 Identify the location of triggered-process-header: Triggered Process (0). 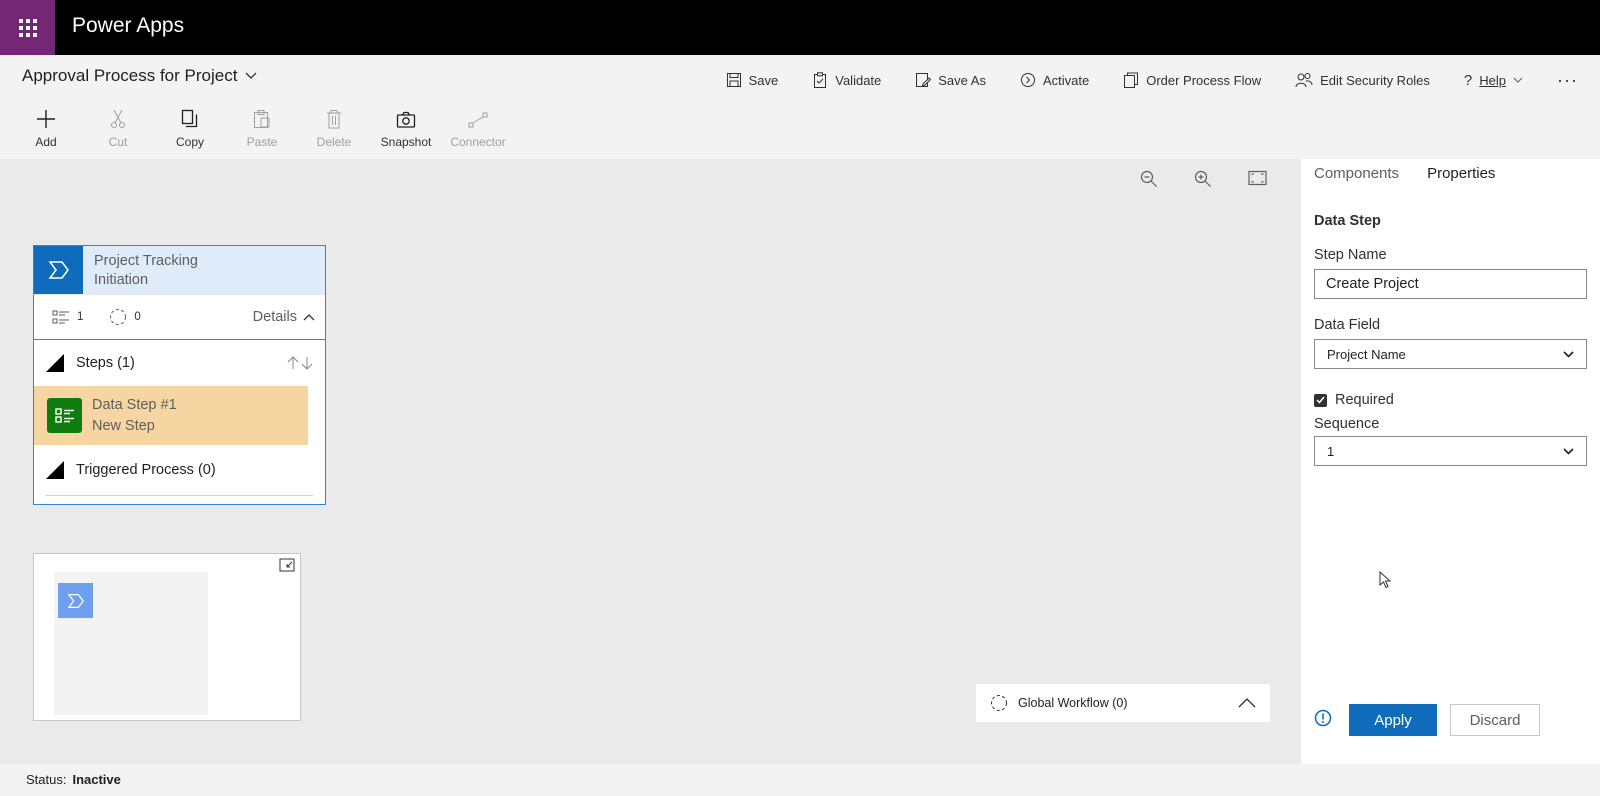
(179, 470).